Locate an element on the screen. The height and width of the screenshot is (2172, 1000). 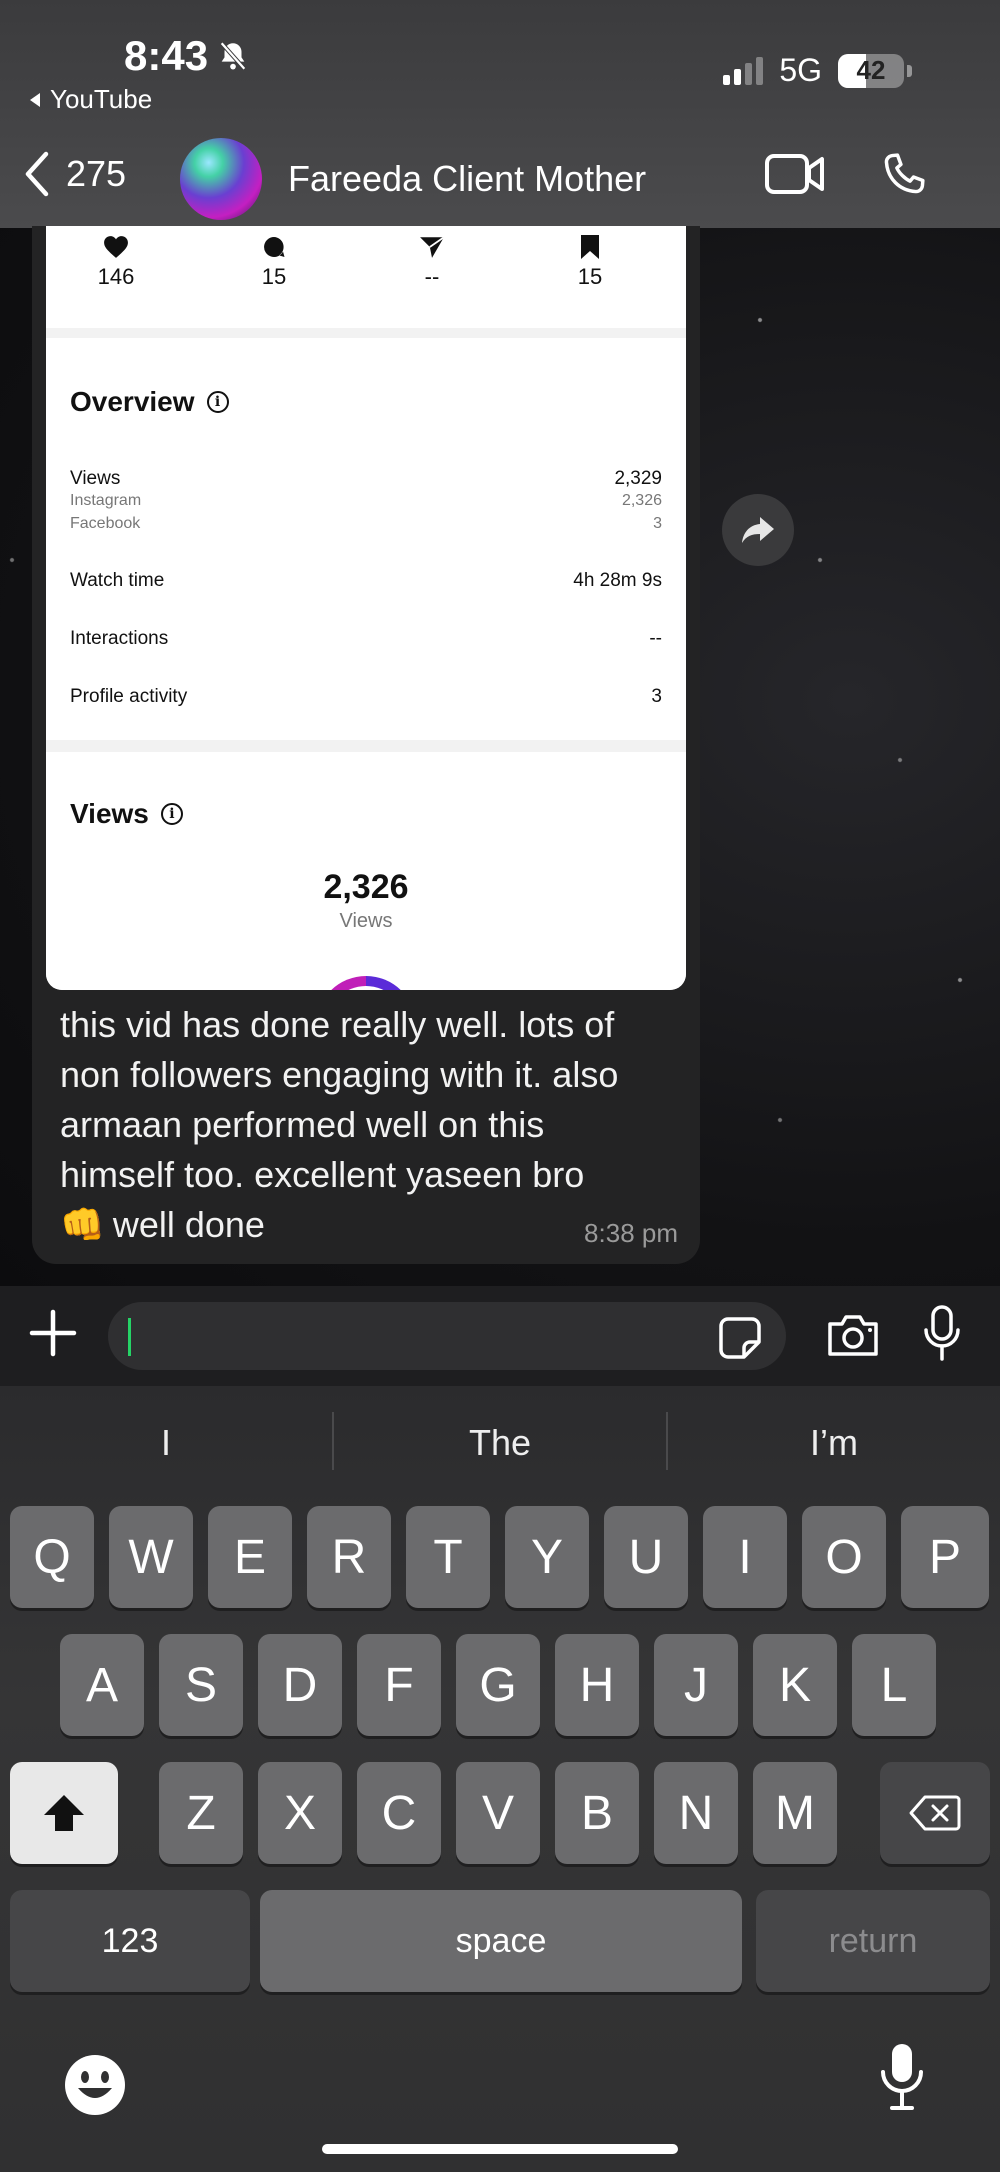
profile-activity-value: 3 is located at coordinates (656, 696).